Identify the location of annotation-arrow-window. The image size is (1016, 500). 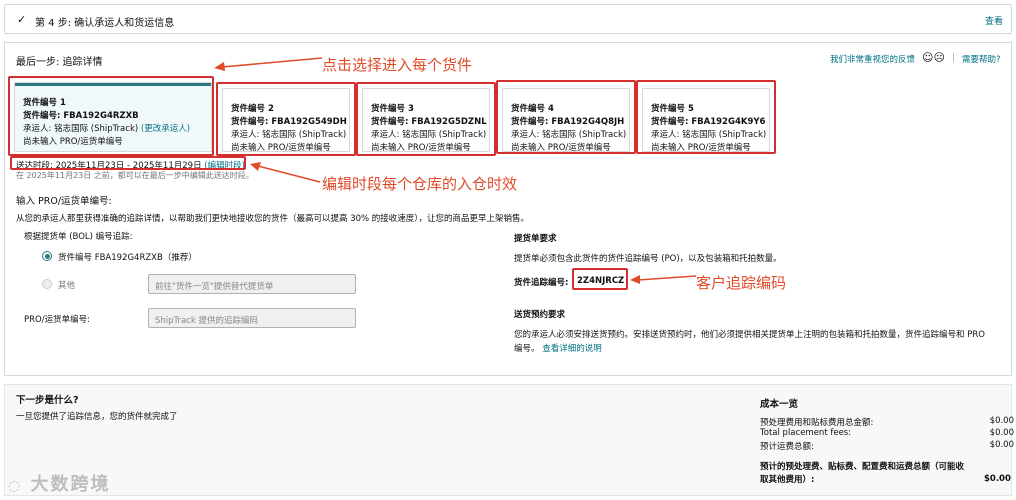
(285, 172).